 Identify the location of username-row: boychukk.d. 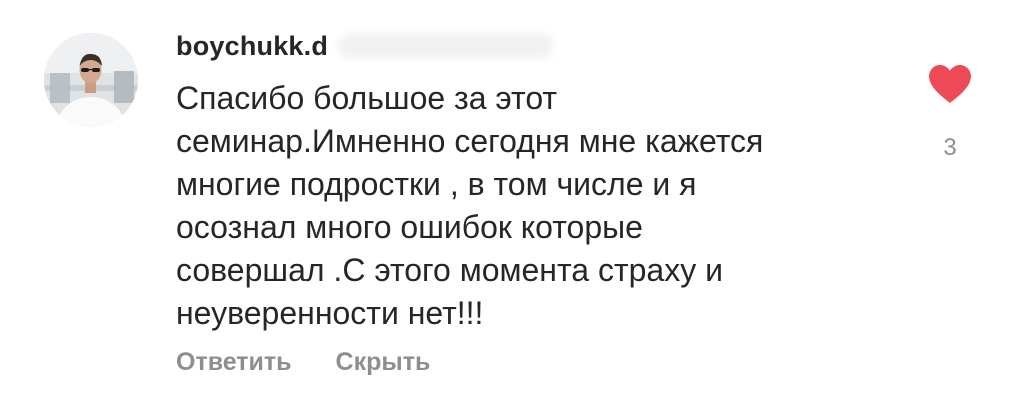
(365, 46).